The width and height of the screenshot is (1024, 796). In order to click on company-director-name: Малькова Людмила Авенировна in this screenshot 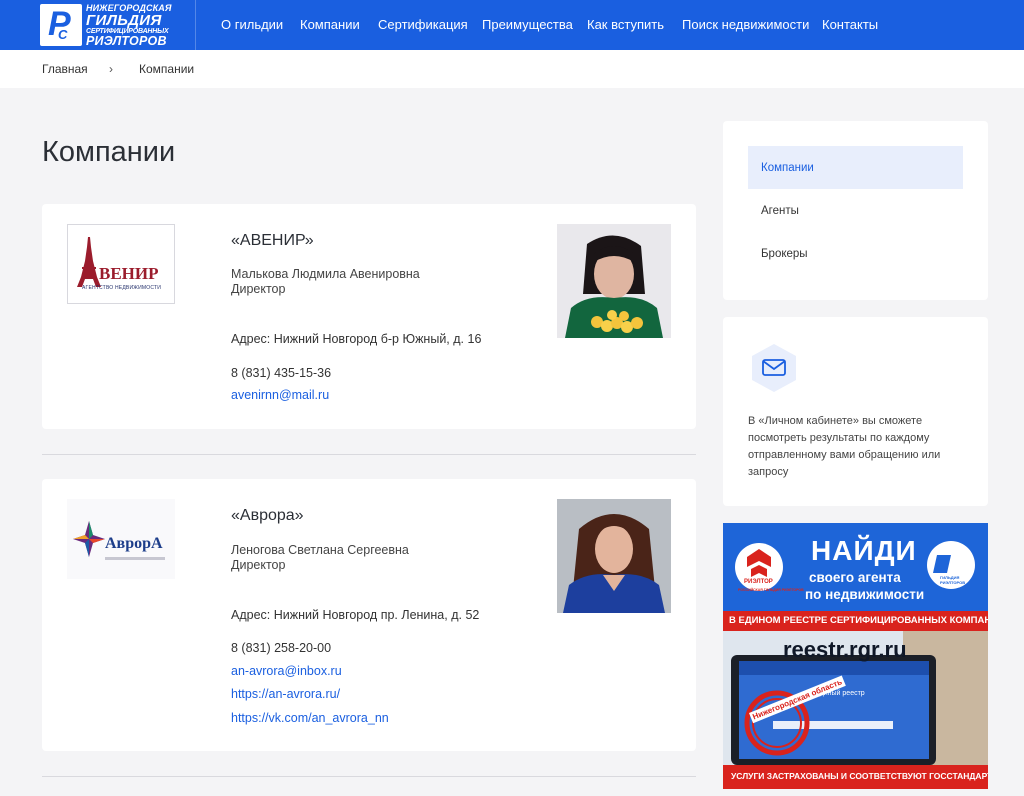, I will do `click(325, 274)`.